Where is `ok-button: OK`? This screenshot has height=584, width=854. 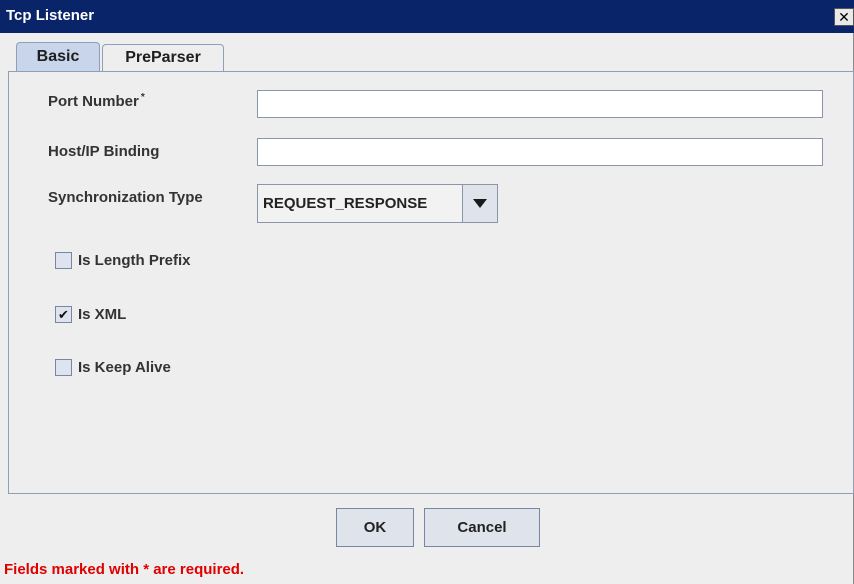 ok-button: OK is located at coordinates (375, 527).